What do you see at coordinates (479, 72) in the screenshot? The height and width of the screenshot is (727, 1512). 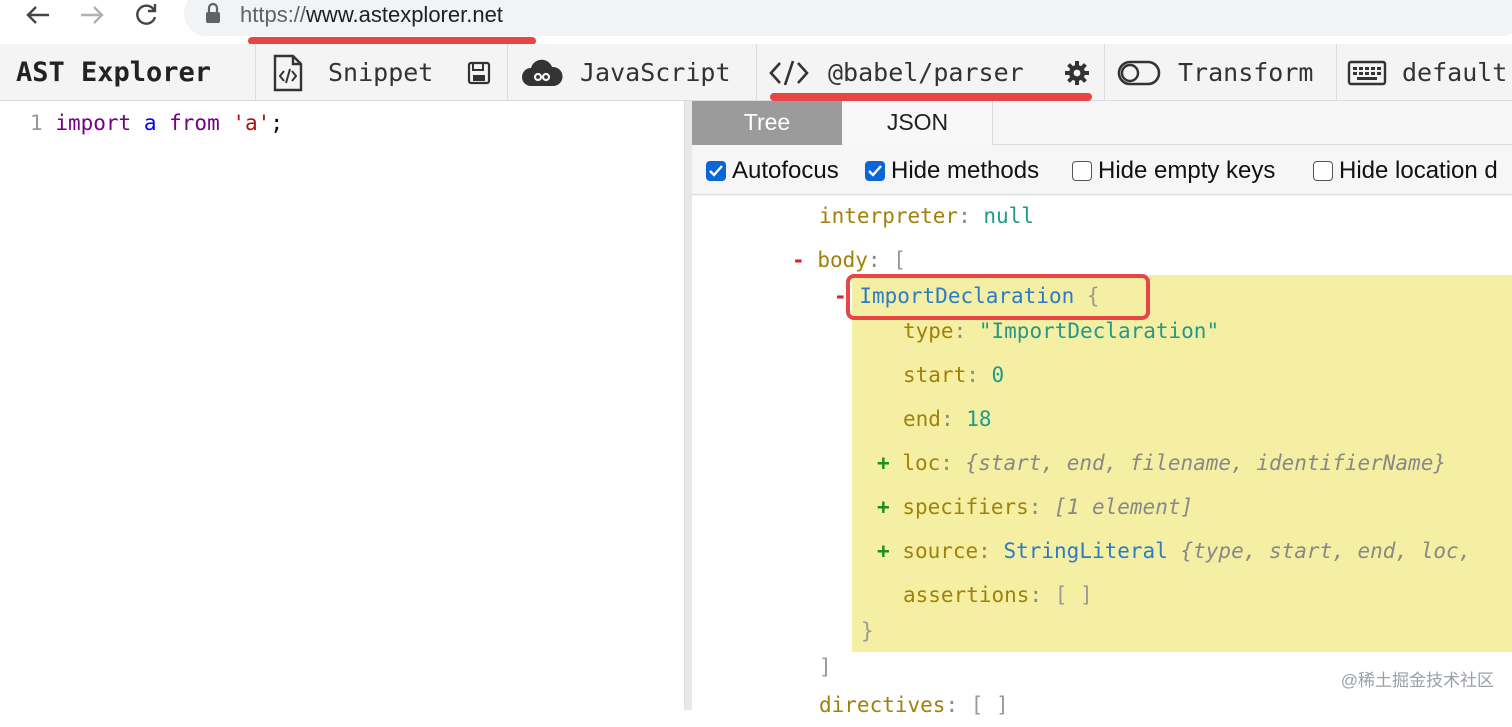 I see `save-icon` at bounding box center [479, 72].